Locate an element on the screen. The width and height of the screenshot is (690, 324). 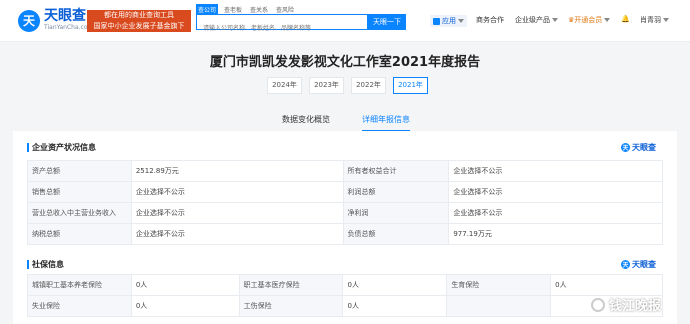
year-tab-2022: 2022年 is located at coordinates (368, 85).